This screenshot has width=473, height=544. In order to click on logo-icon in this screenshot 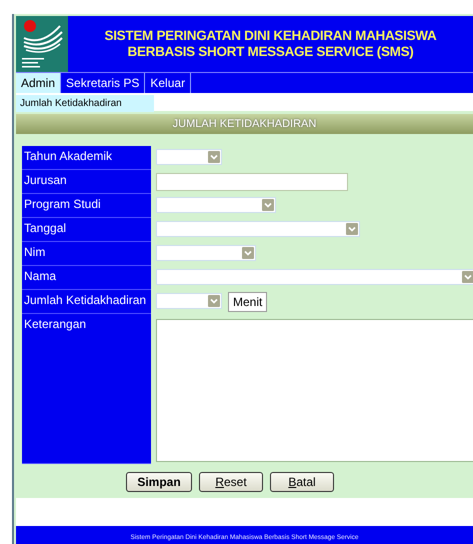, I will do `click(42, 44)`.